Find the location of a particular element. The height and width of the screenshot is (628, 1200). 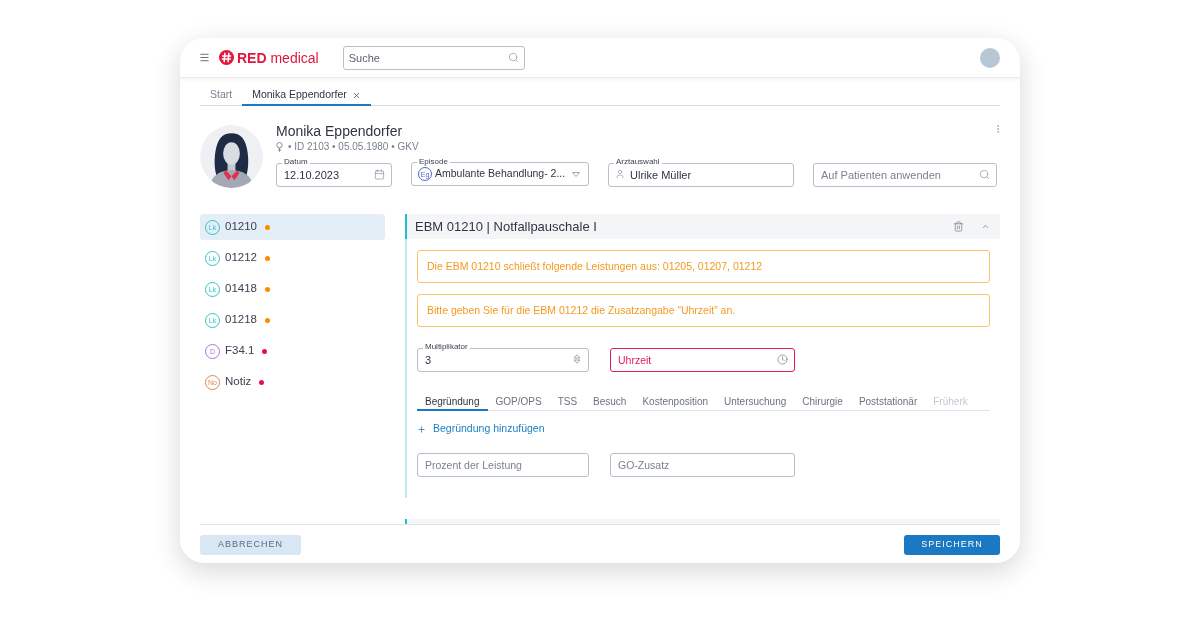

doctor-field: Ulrike Müller is located at coordinates (701, 175).